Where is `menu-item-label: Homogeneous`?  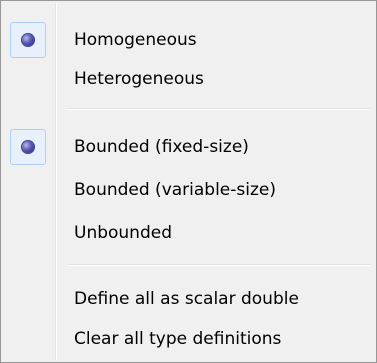
menu-item-label: Homogeneous is located at coordinates (135, 40).